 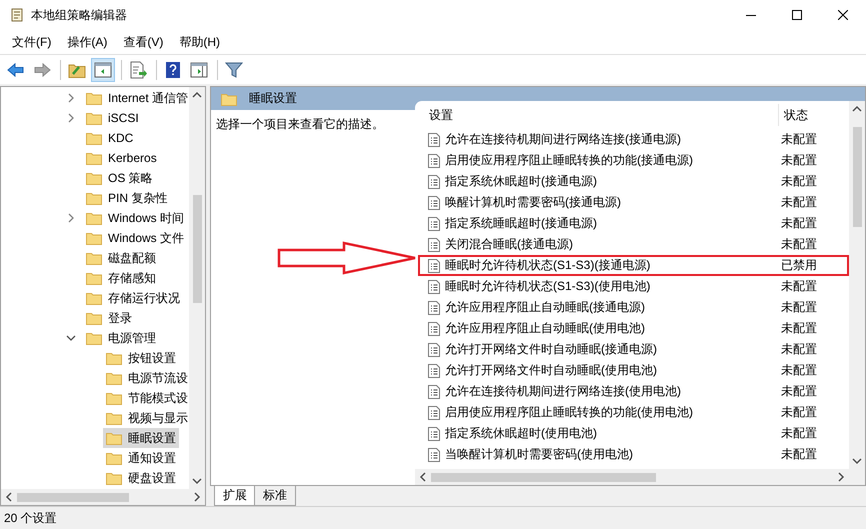 What do you see at coordinates (112, 118) in the screenshot?
I see `tree-item: iSCSI` at bounding box center [112, 118].